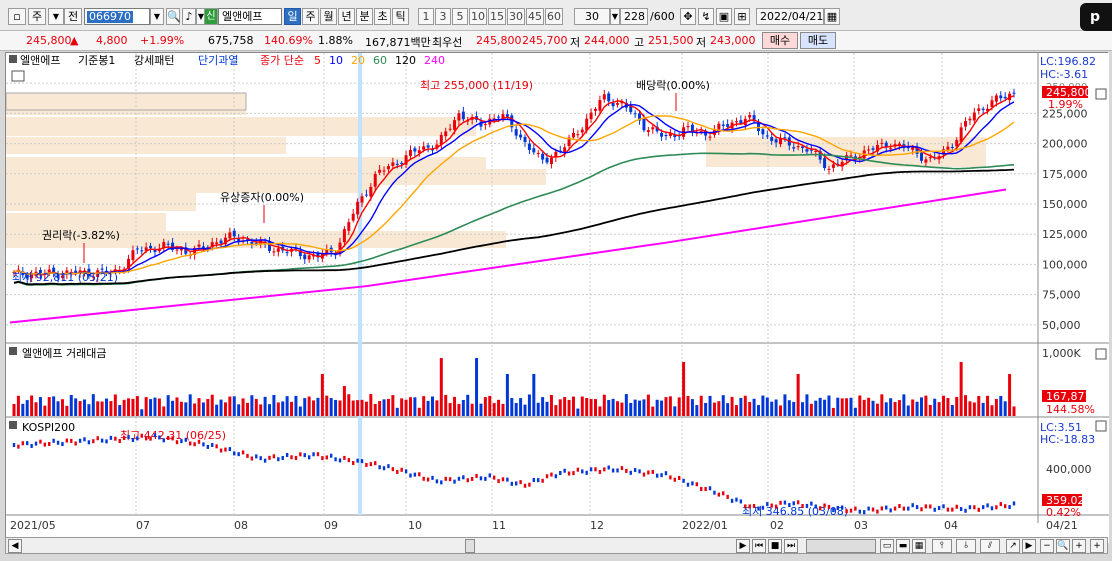 The width and height of the screenshot is (1112, 561). What do you see at coordinates (919, 546) in the screenshot?
I see `bar-tile-icon: ▦` at bounding box center [919, 546].